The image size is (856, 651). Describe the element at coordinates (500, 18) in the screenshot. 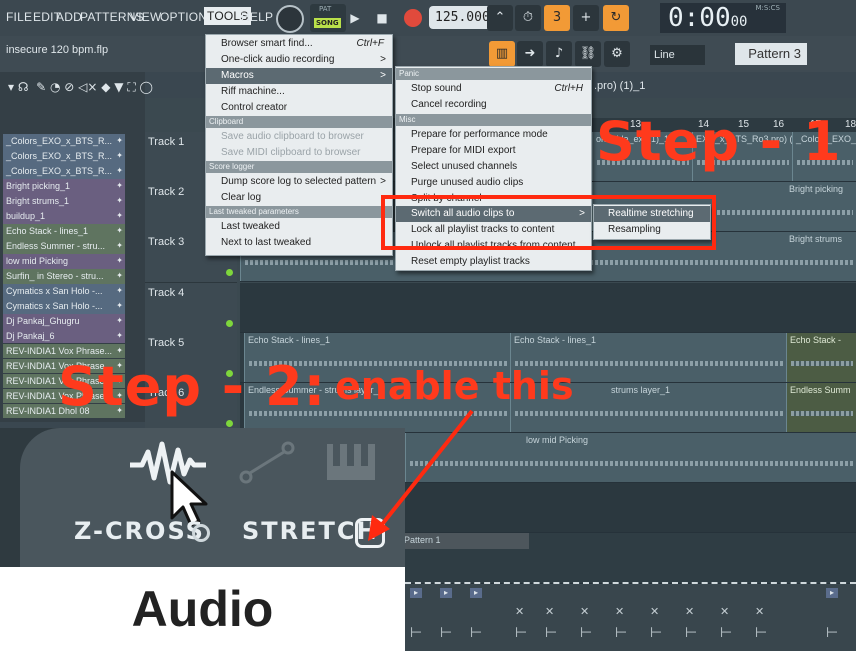

I see `metronome-icon: ⌃` at that location.